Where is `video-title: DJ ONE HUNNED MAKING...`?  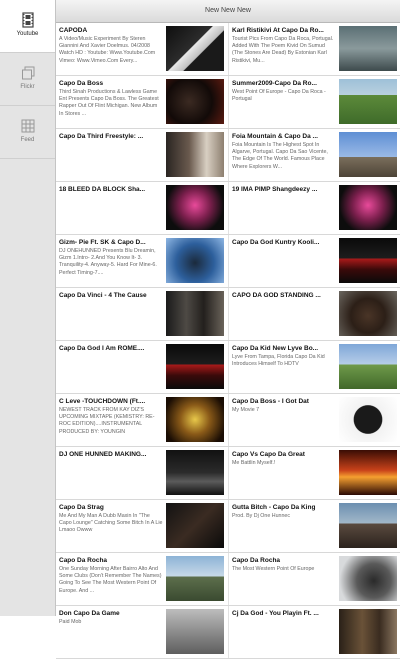
video-title: DJ ONE HUNNED MAKING... is located at coordinates (103, 454).